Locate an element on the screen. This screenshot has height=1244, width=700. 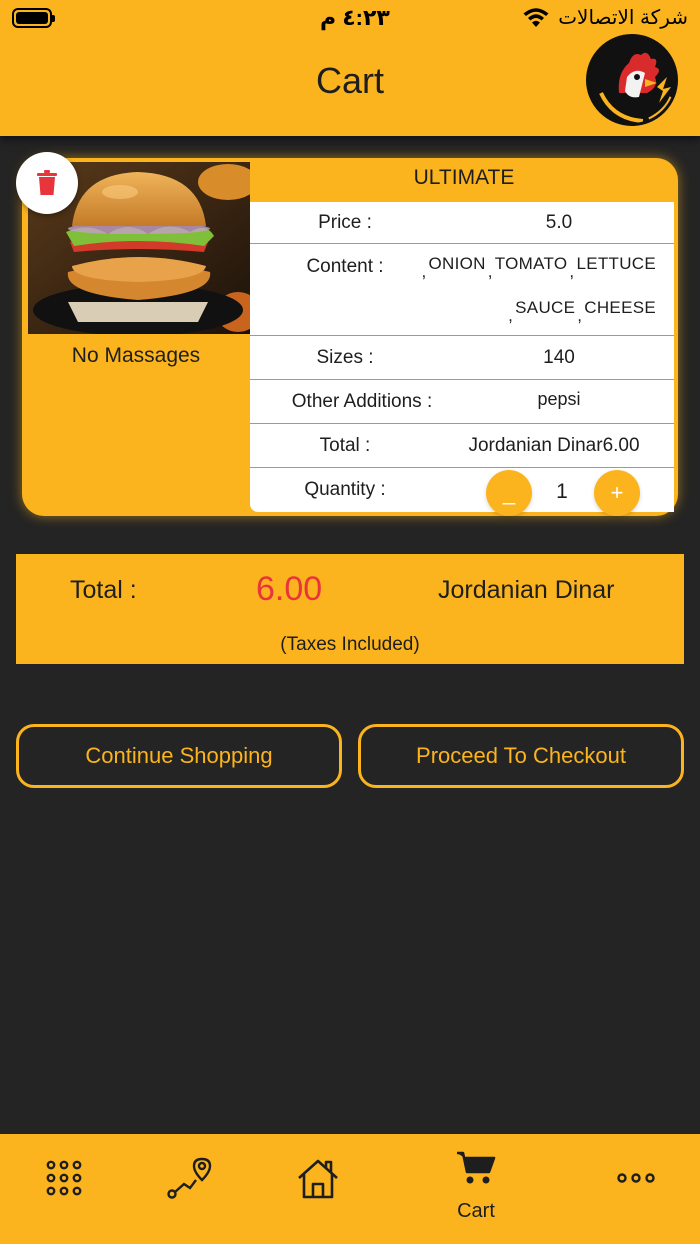
item-total-label: Total : is located at coordinates (345, 445).